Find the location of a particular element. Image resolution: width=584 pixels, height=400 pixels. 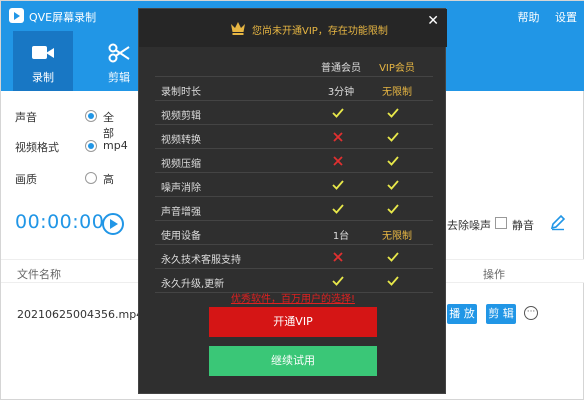

vip-table-row: 使用设备 1台 无限制 is located at coordinates (294, 233).